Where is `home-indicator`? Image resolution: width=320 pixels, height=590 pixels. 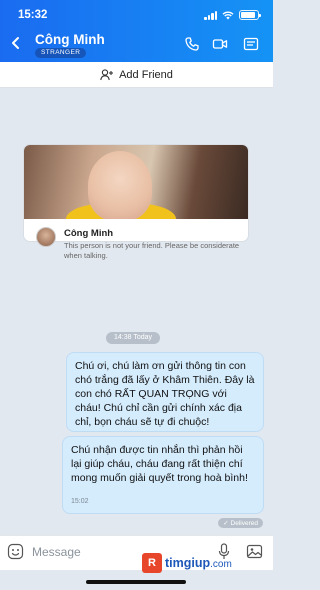
home-indicator is located at coordinates (136, 582).